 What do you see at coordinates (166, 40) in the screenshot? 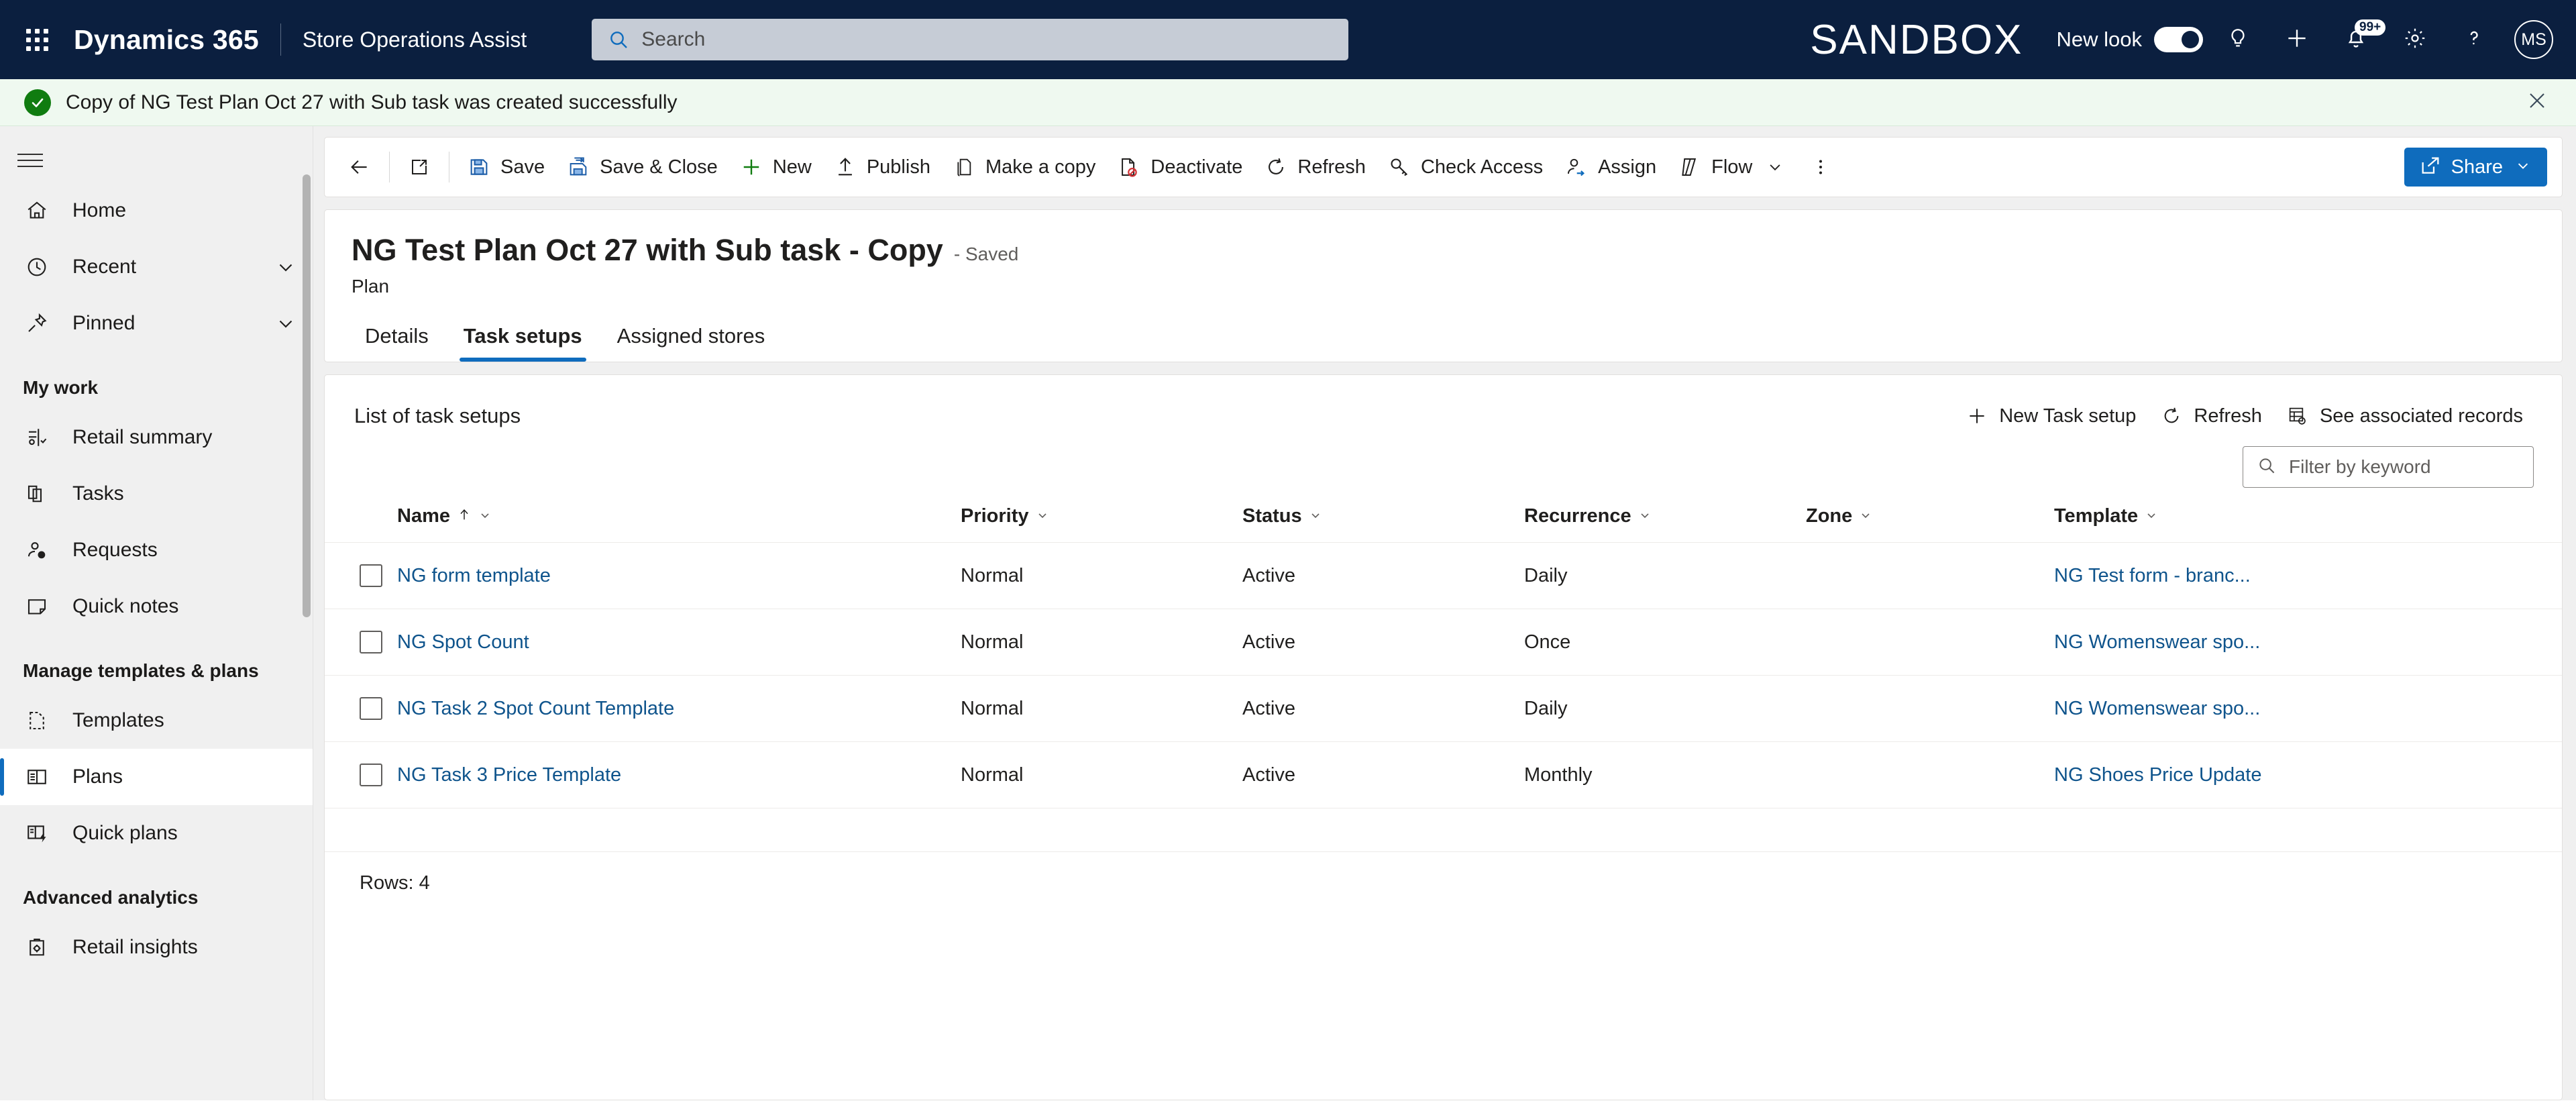
I see `brand-title: Dynamics 365` at bounding box center [166, 40].